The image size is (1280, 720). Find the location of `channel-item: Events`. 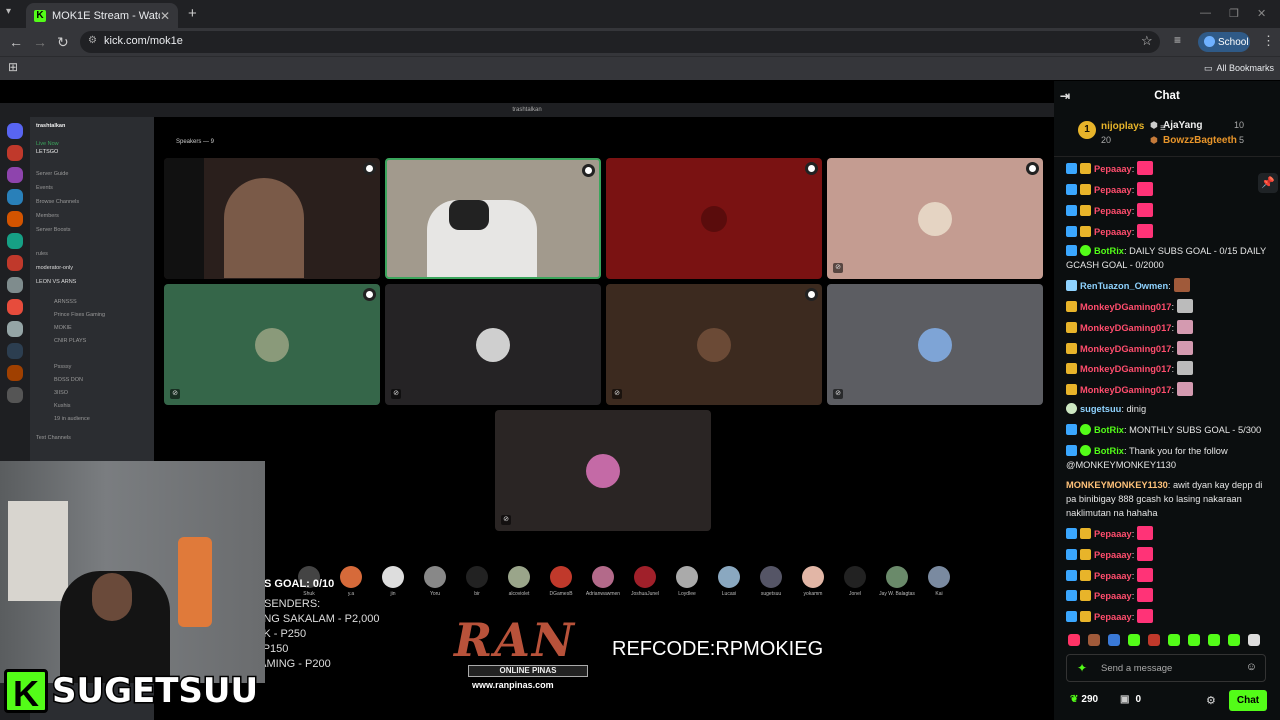

channel-item: Events is located at coordinates (44, 188).